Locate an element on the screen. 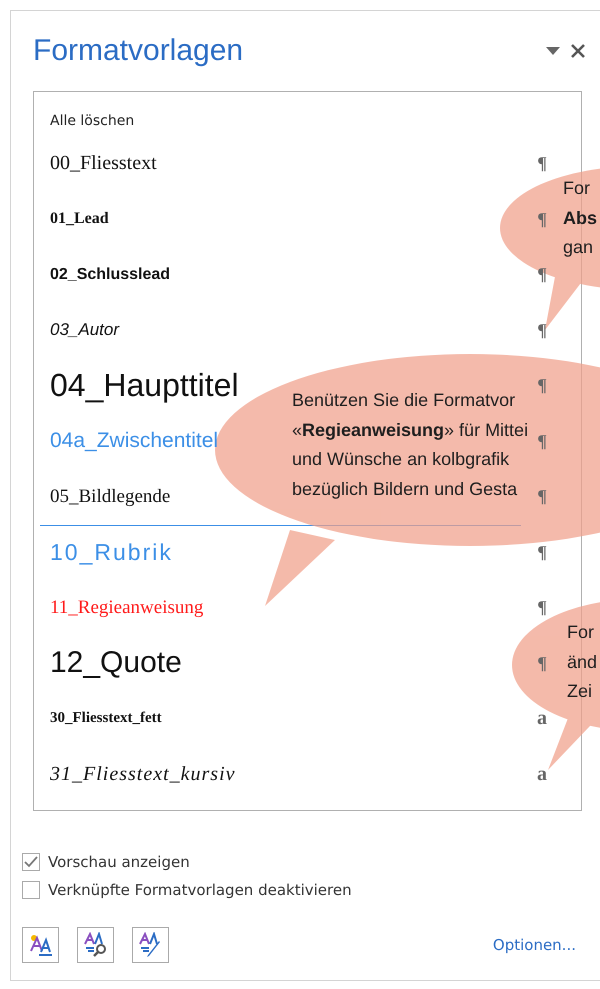 This screenshot has width=600, height=989. manage-styles-button is located at coordinates (150, 945).